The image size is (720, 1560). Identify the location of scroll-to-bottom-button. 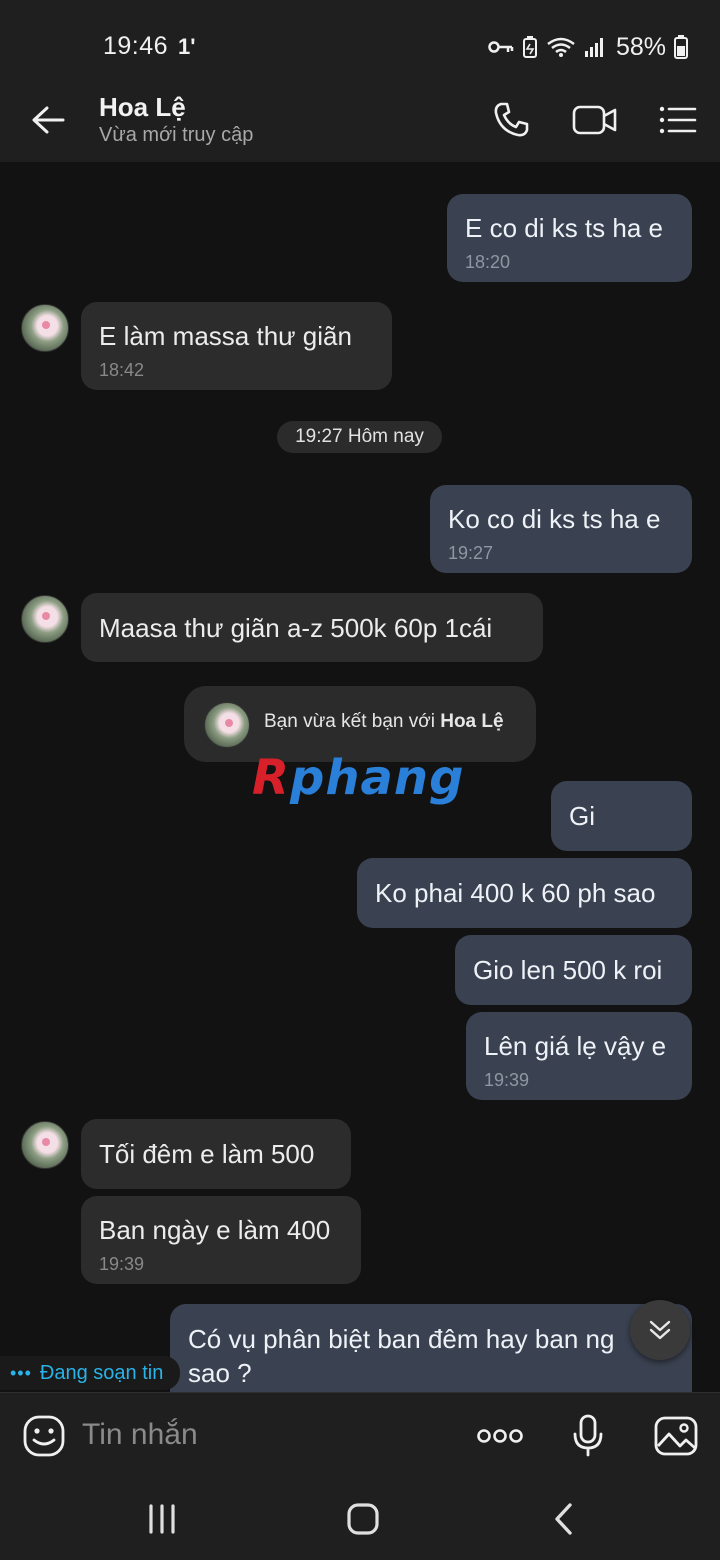
(660, 1330).